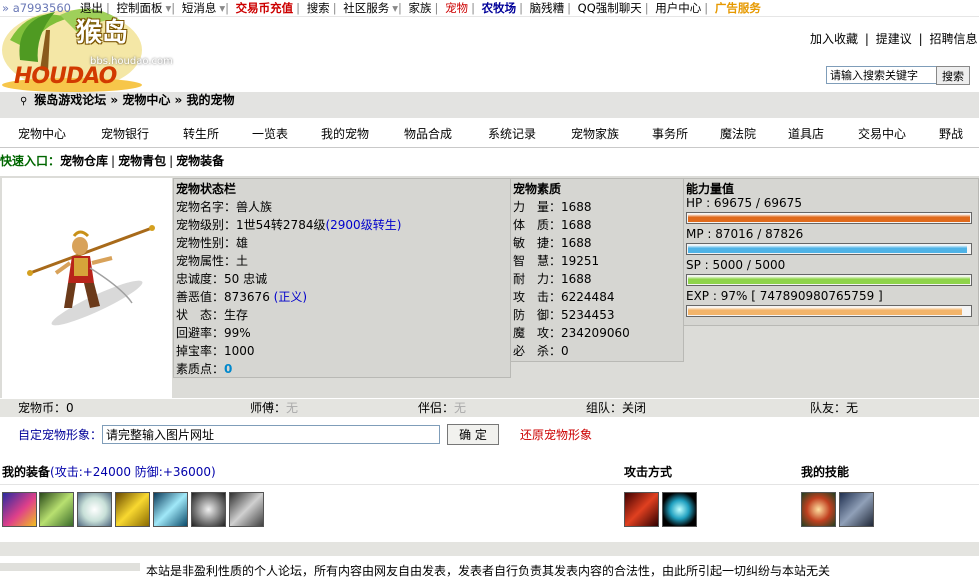  I want to click on menu-divider, so click(489, 147).